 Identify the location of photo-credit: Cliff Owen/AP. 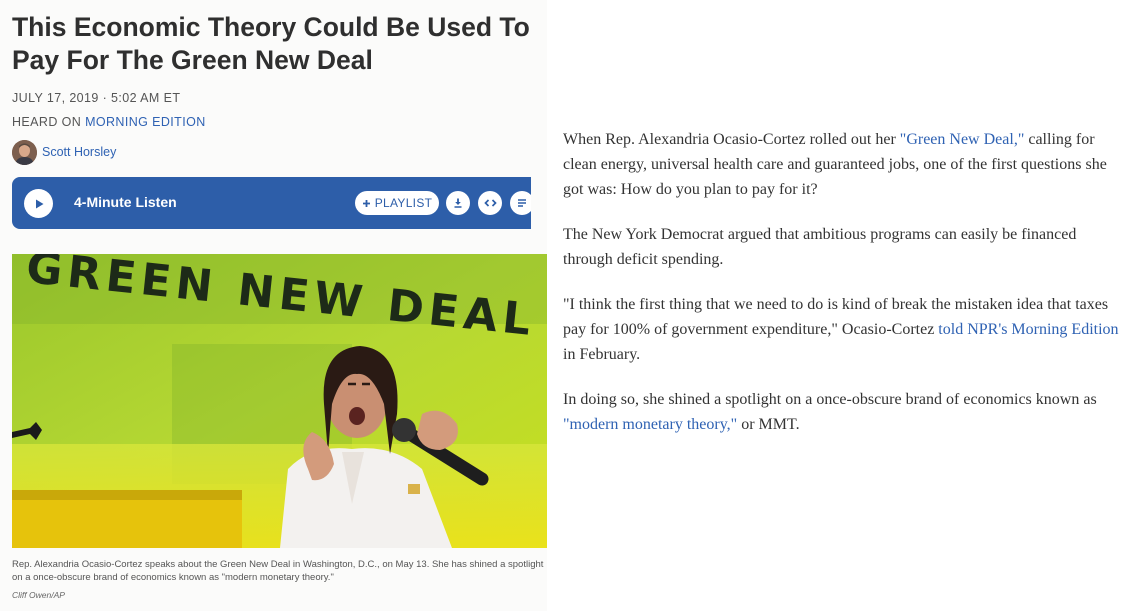
(38, 595).